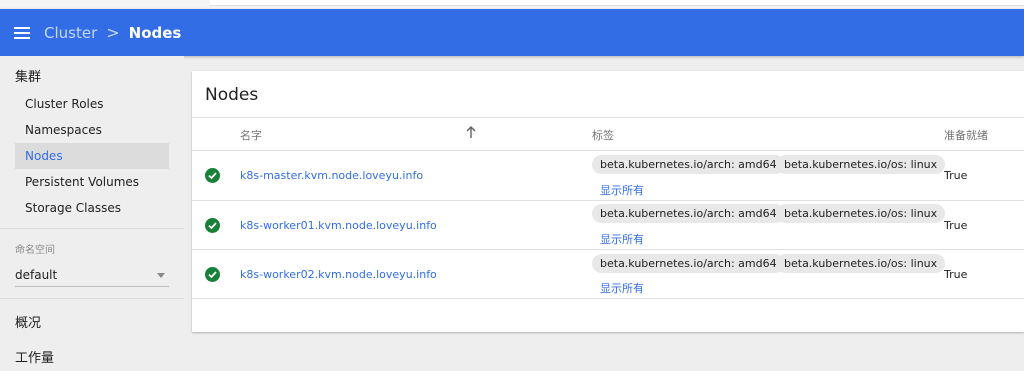 Image resolution: width=1024 pixels, height=371 pixels. What do you see at coordinates (87, 208) in the screenshot?
I see `sidebar-item-storage-classes: Storage Classes` at bounding box center [87, 208].